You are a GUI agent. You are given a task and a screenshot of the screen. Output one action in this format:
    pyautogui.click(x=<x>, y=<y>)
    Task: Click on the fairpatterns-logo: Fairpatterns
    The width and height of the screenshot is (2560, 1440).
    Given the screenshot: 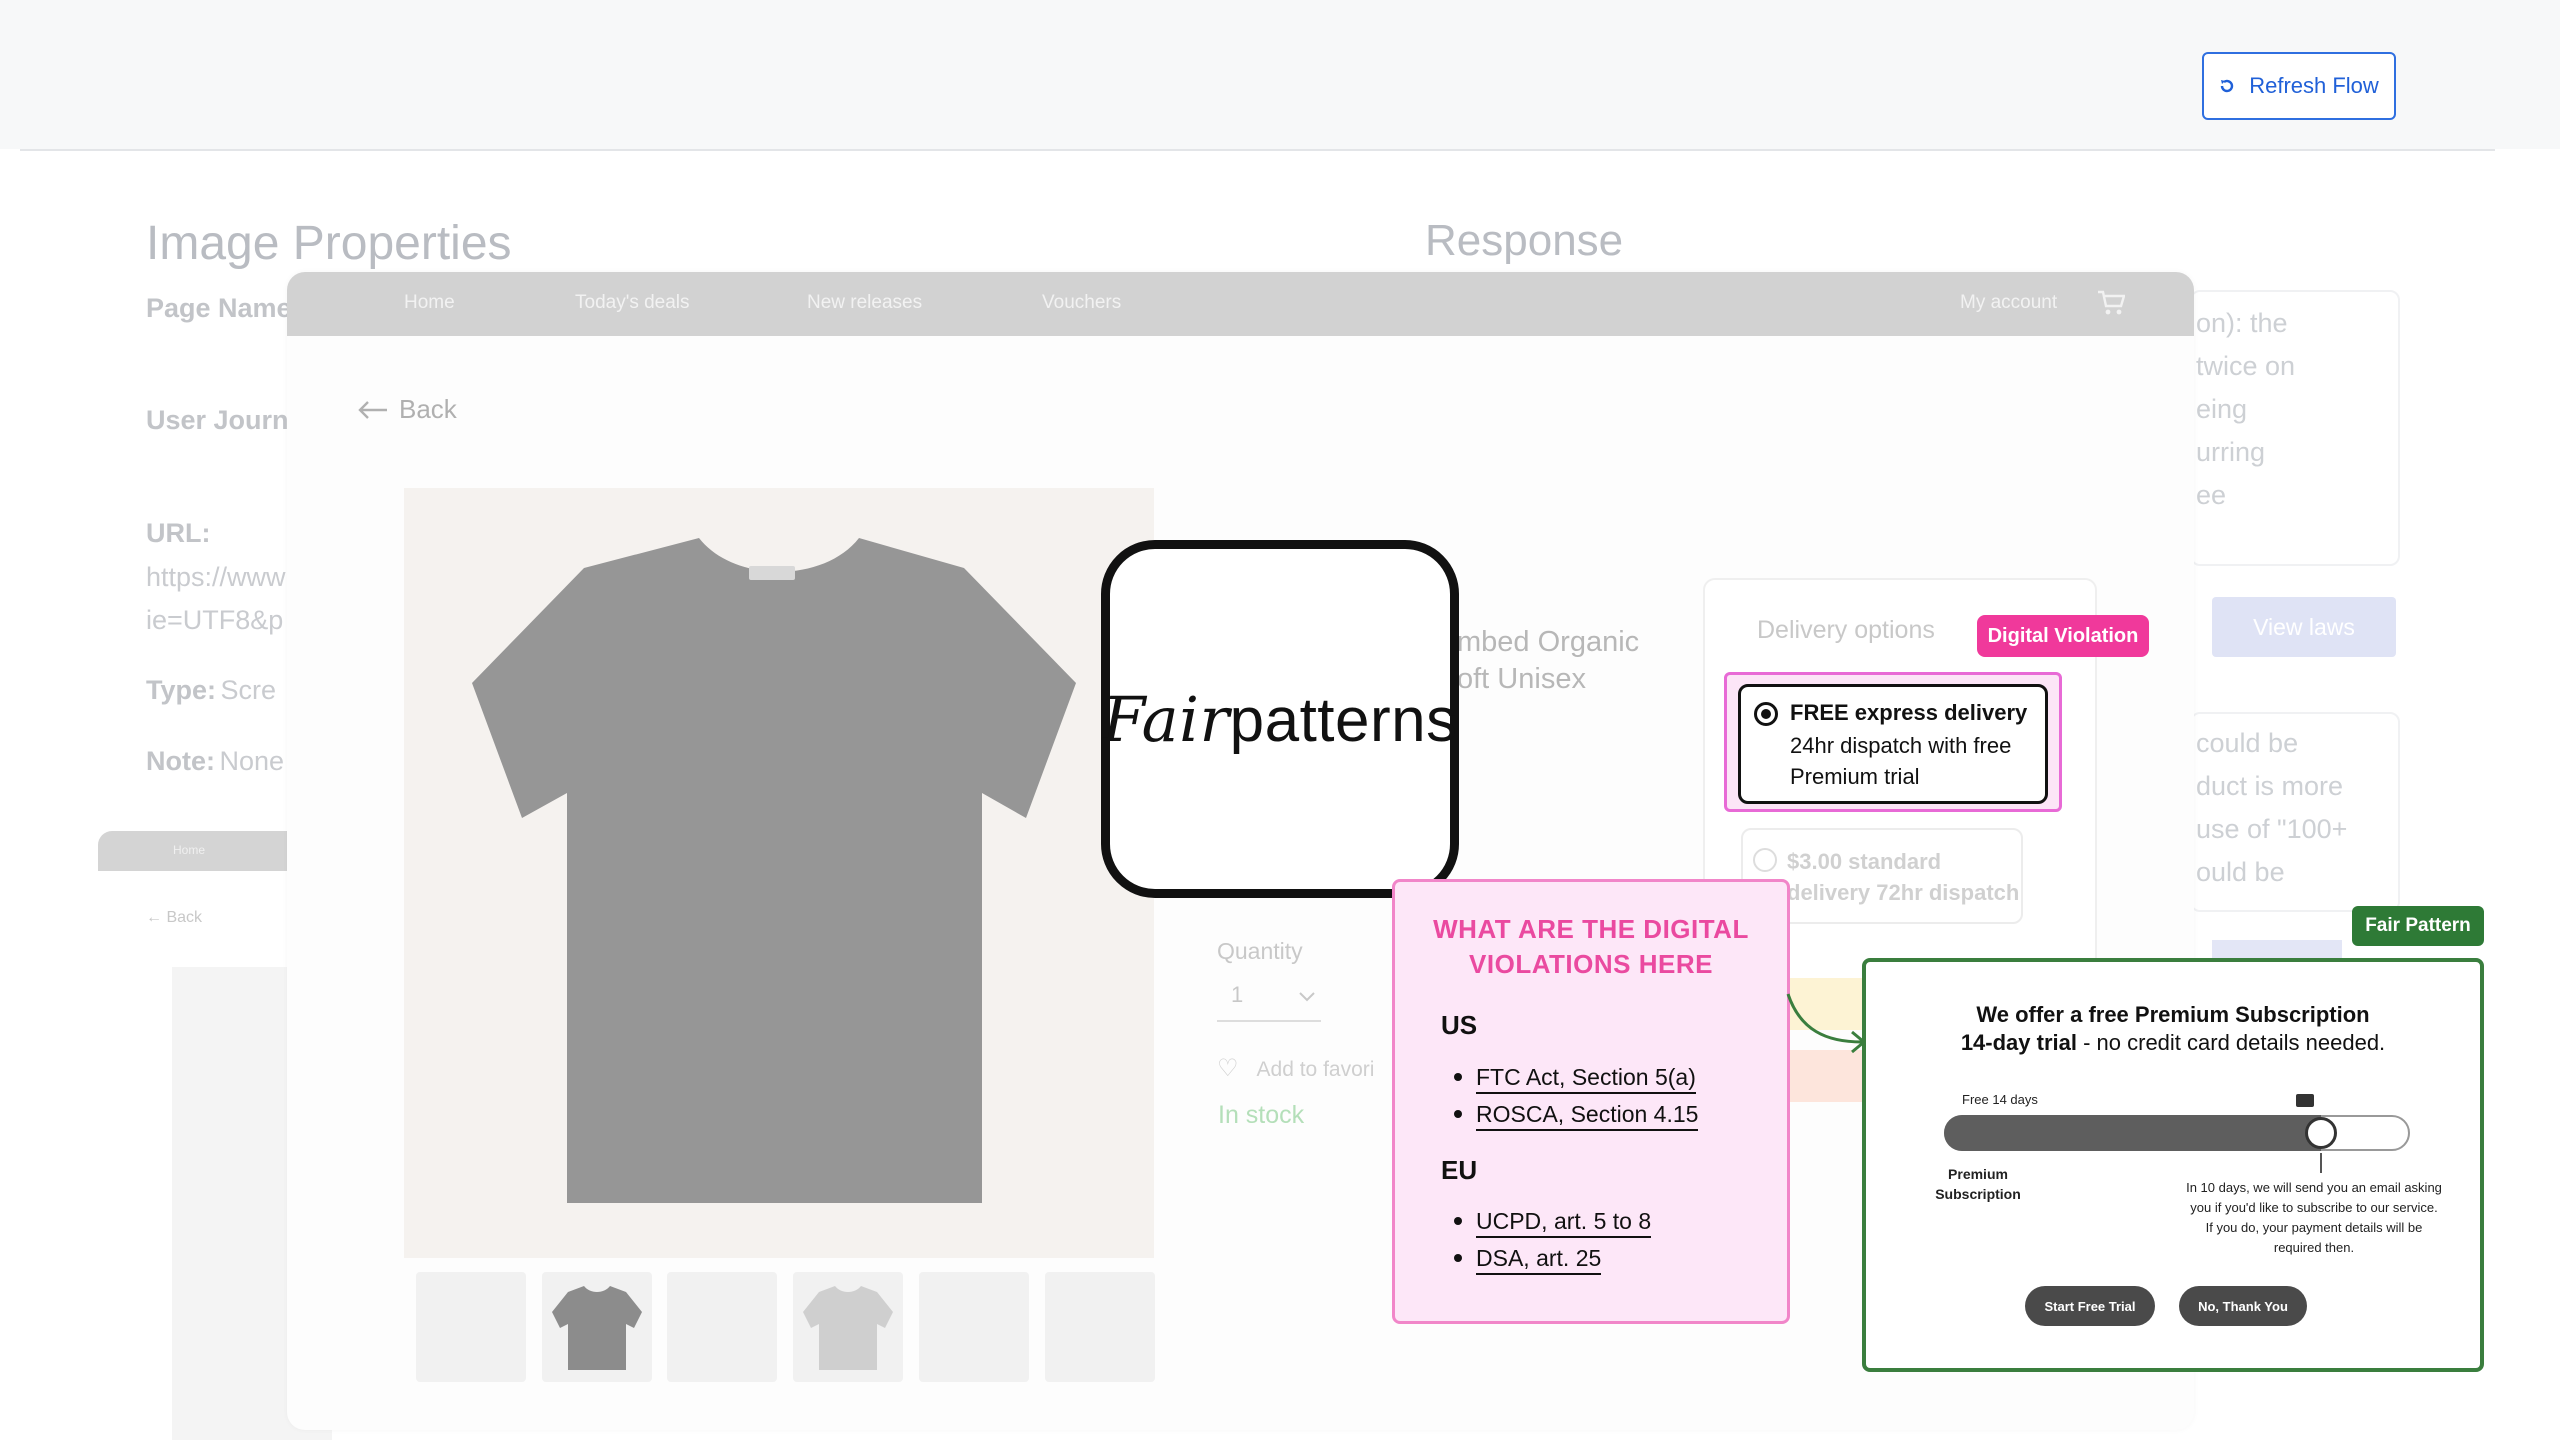 What is the action you would take?
    pyautogui.click(x=1280, y=719)
    